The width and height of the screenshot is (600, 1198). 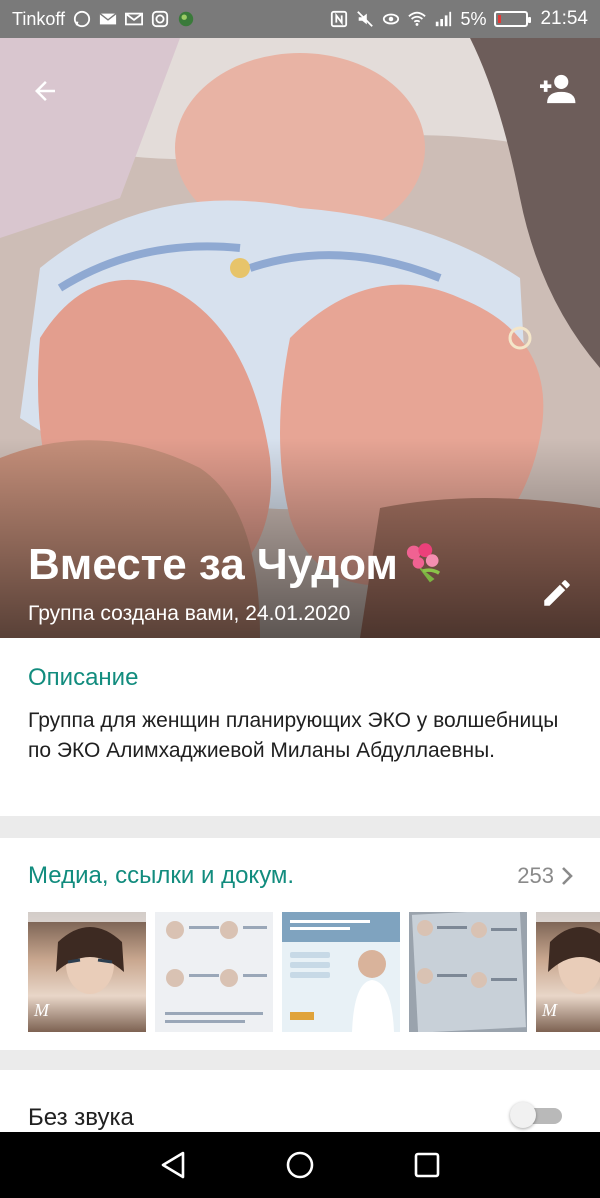 I want to click on media-title: Медиа, ссылки и докум., so click(x=161, y=875).